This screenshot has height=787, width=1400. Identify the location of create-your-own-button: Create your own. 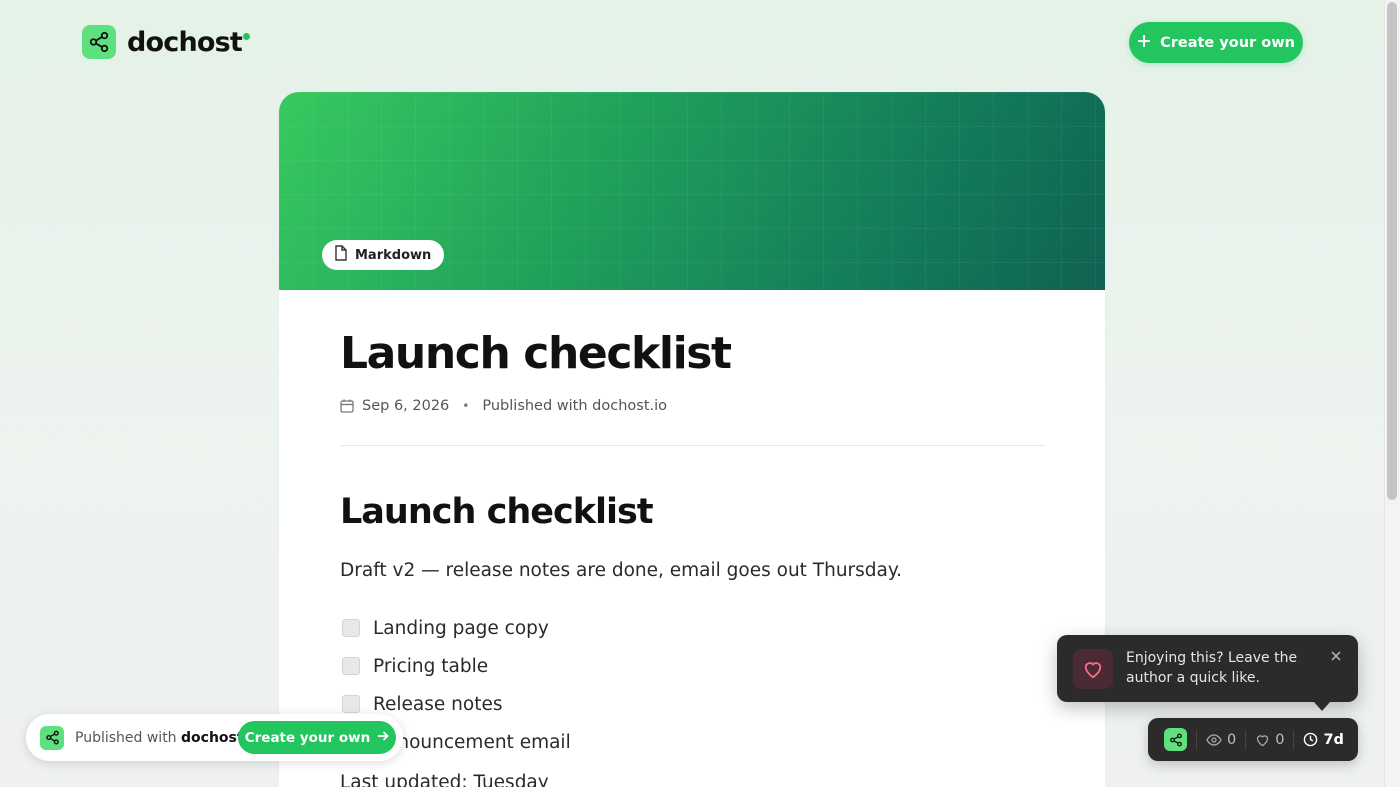
(1216, 42).